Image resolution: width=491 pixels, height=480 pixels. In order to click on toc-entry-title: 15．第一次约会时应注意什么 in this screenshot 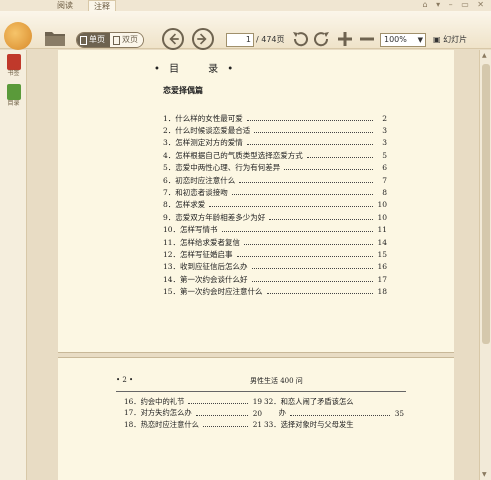, I will do `click(213, 292)`.